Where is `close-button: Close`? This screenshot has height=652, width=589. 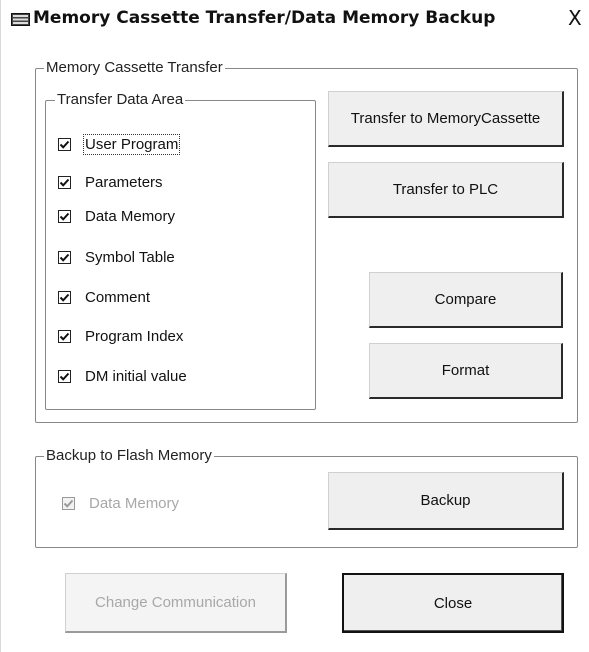
close-button: Close is located at coordinates (453, 603).